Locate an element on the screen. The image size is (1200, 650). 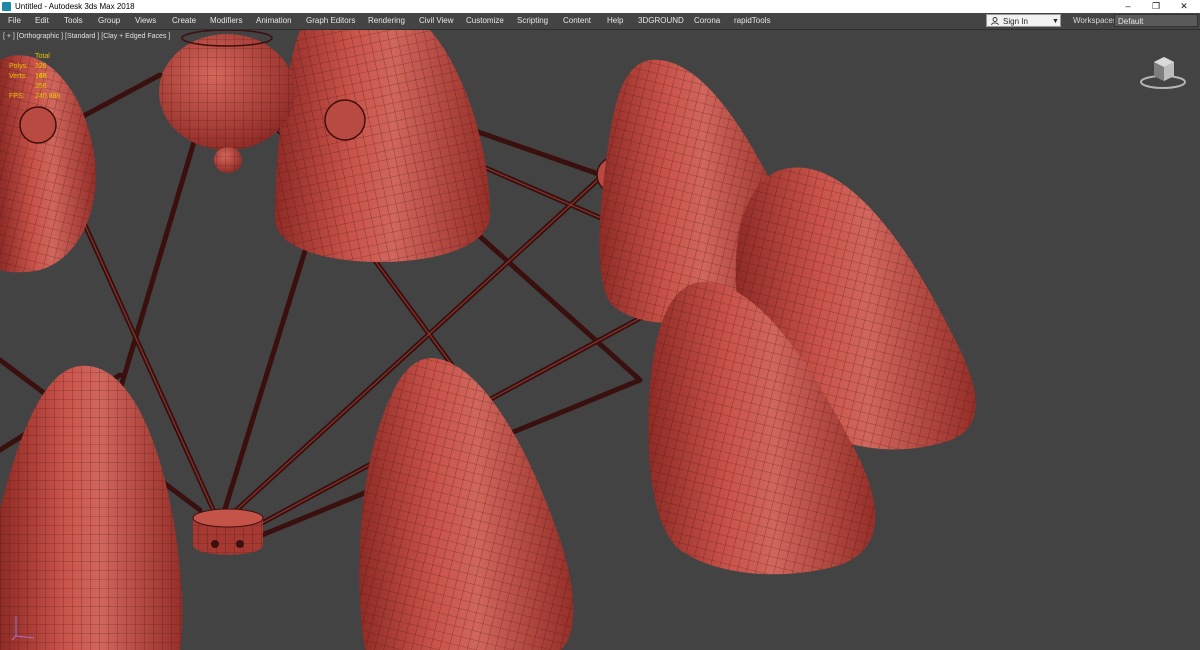
workspaces-label: Workspaces: is located at coordinates (1096, 20).